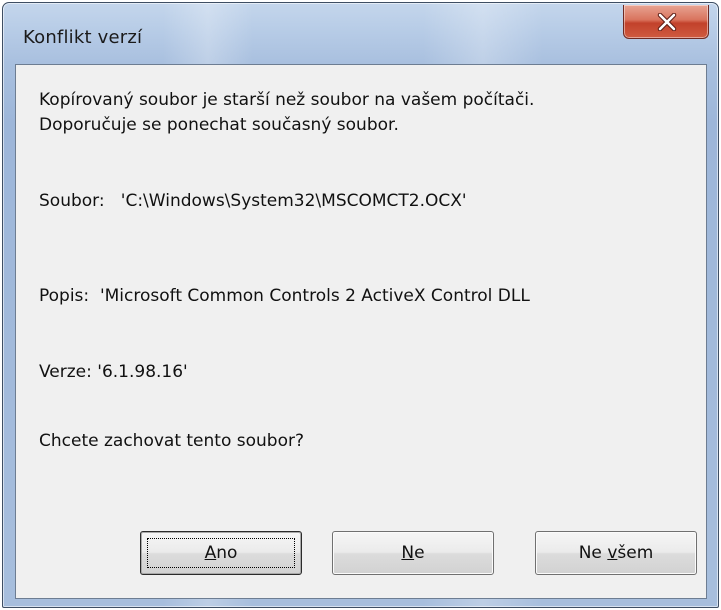 This screenshot has height=610, width=721. I want to click on close-button, so click(666, 22).